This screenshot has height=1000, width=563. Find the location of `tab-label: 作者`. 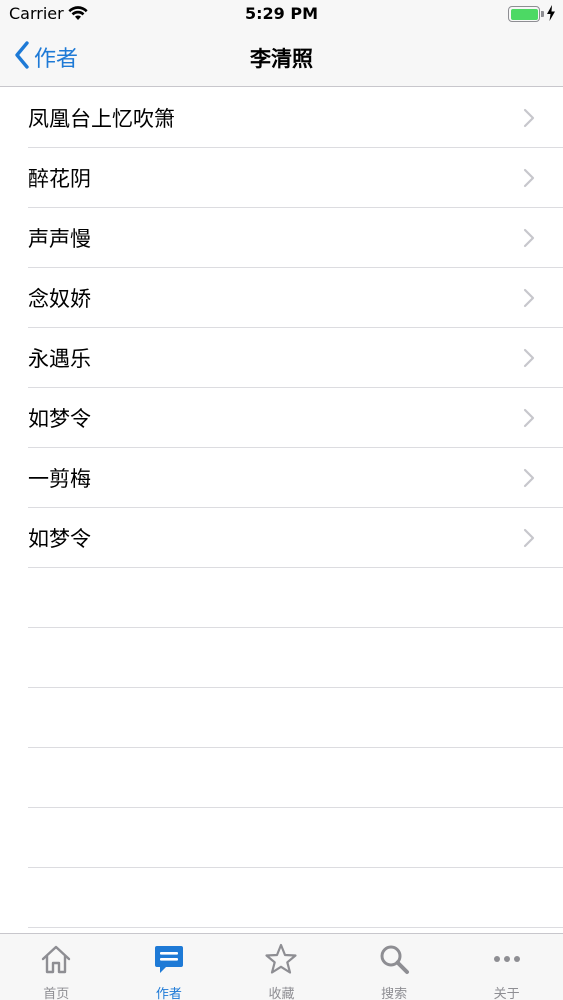

tab-label: 作者 is located at coordinates (168, 993).